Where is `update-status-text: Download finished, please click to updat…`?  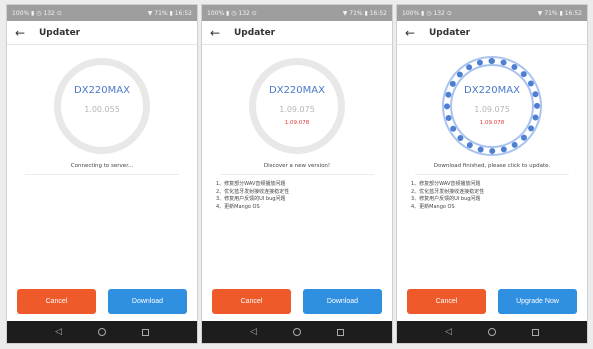 update-status-text: Download finished, please click to updat… is located at coordinates (492, 169).